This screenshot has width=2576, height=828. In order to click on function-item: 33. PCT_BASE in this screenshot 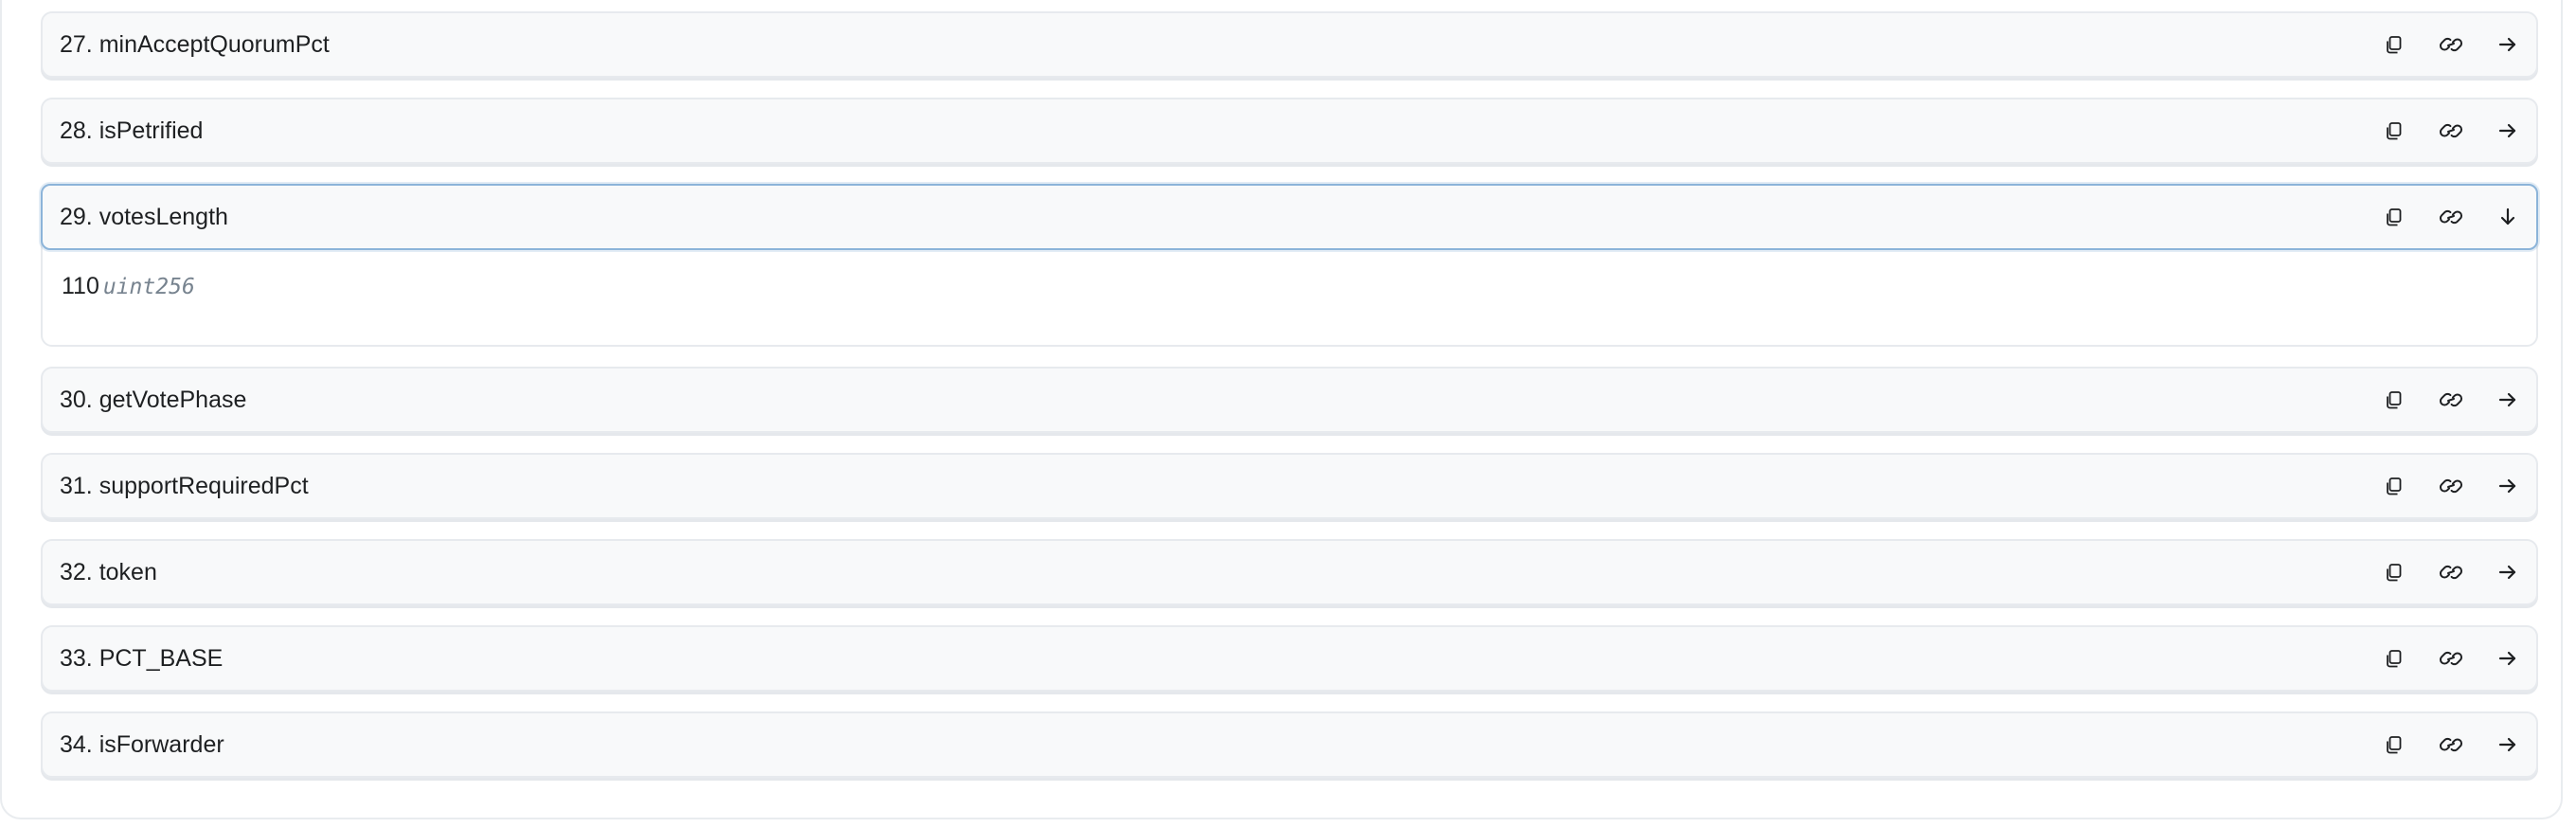, I will do `click(1289, 658)`.